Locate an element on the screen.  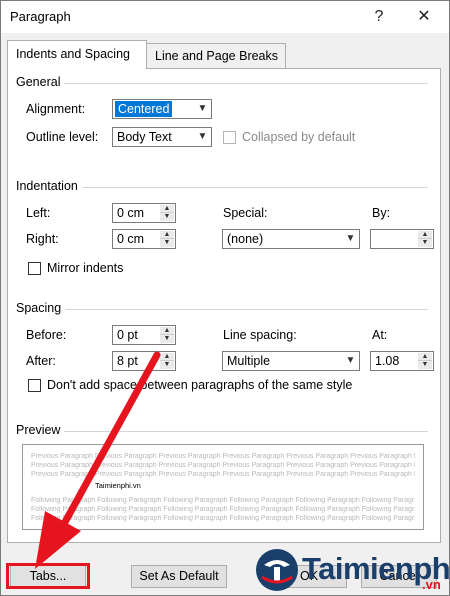
red-arrow-icon is located at coordinates (98, 460).